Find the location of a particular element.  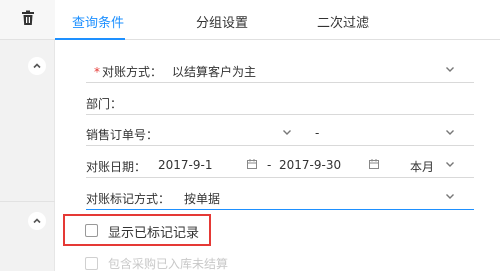

tab-query-conditions: 查询条件 is located at coordinates (98, 21).